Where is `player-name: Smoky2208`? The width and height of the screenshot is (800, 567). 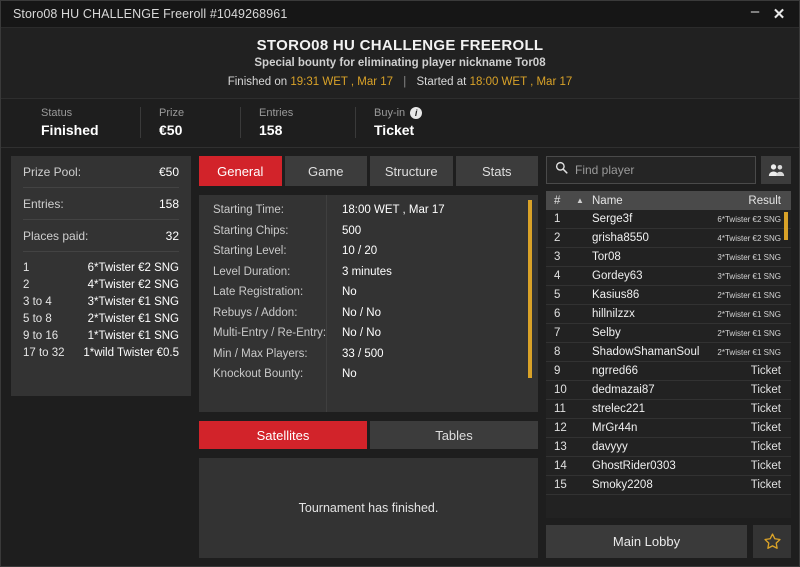
player-name: Smoky2208 is located at coordinates (622, 485).